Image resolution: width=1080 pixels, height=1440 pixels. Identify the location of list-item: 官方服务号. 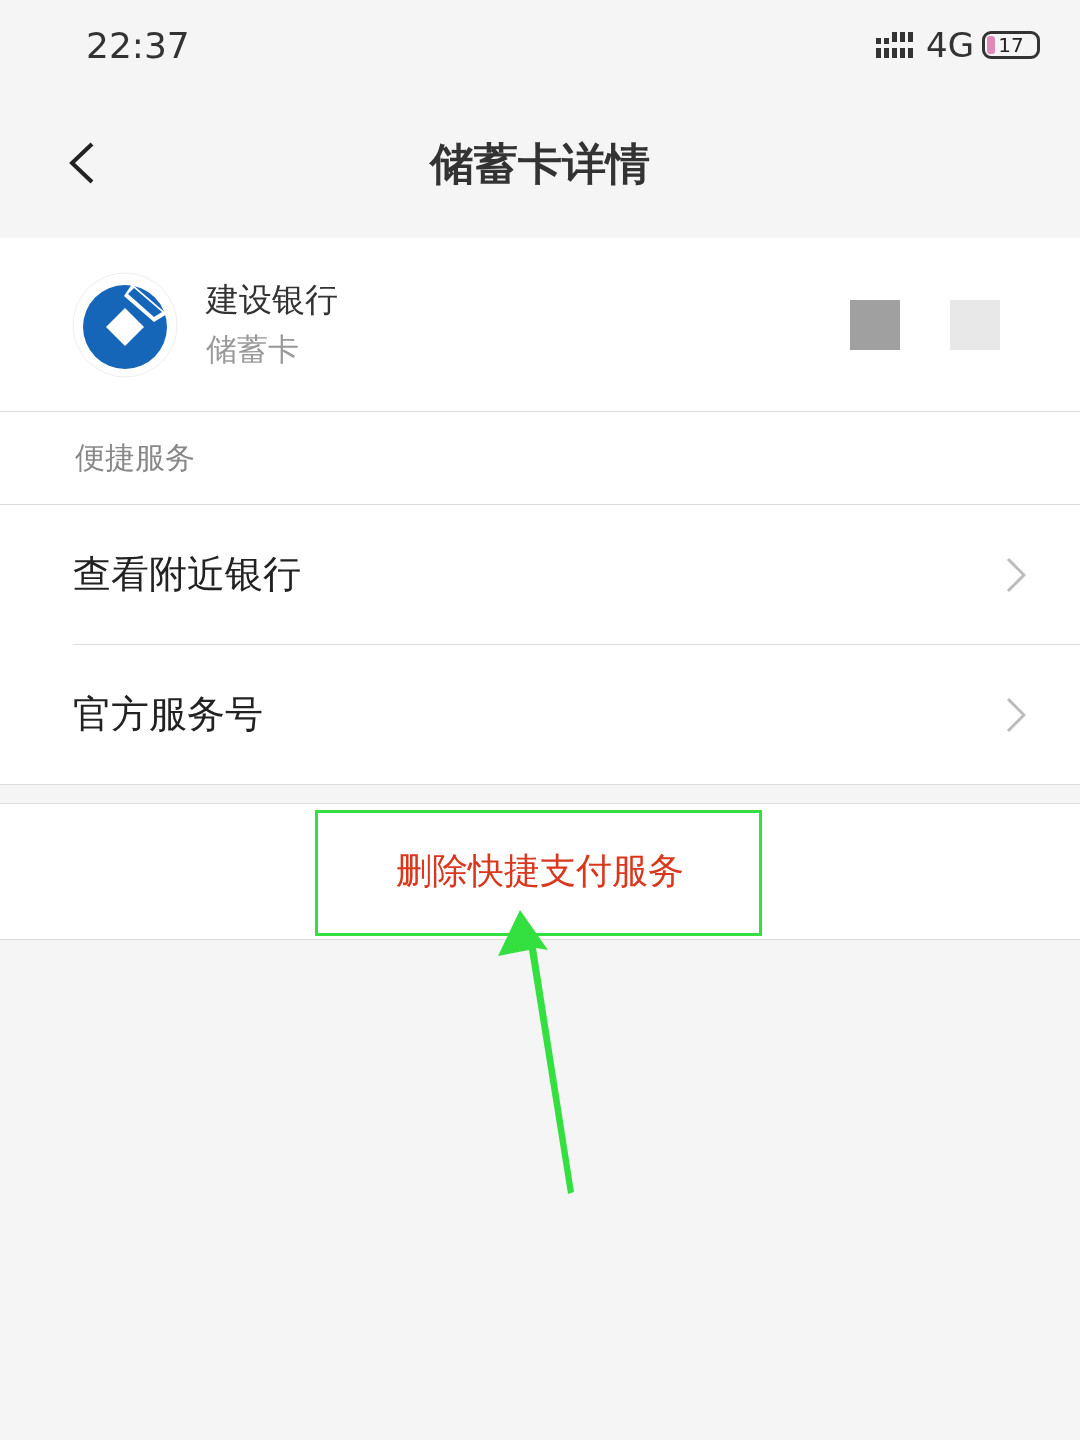
(576, 714).